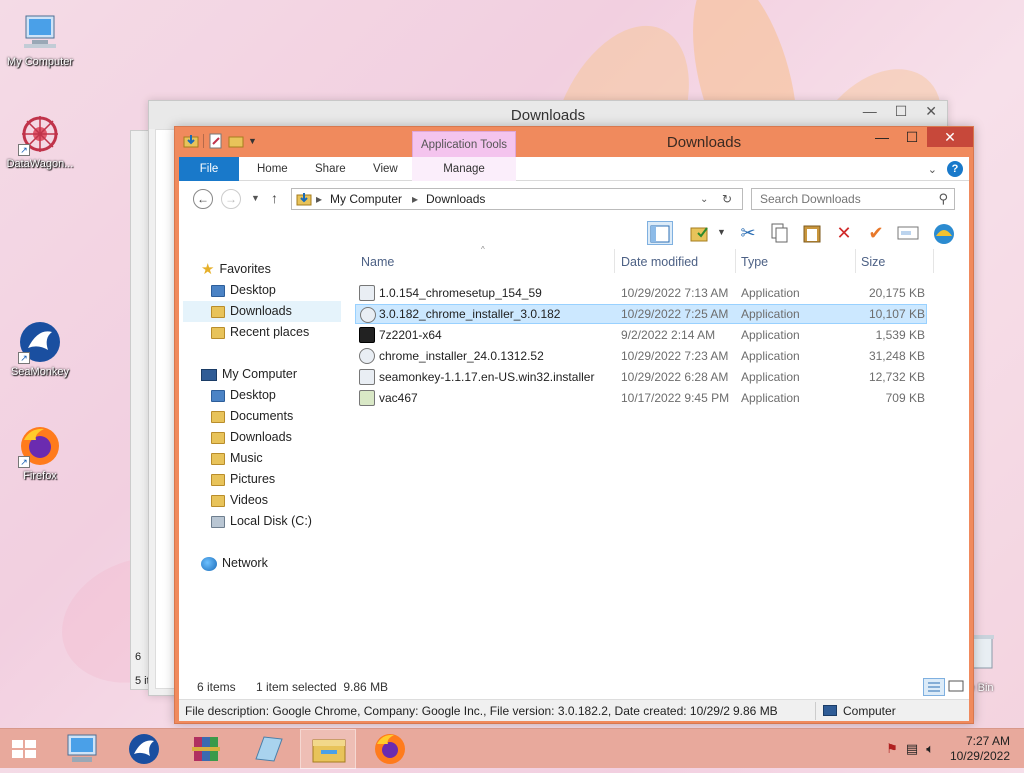 This screenshot has width=1024, height=773. What do you see at coordinates (980, 749) in the screenshot?
I see `system-clock: 7:27 AM 10/29/2022` at bounding box center [980, 749].